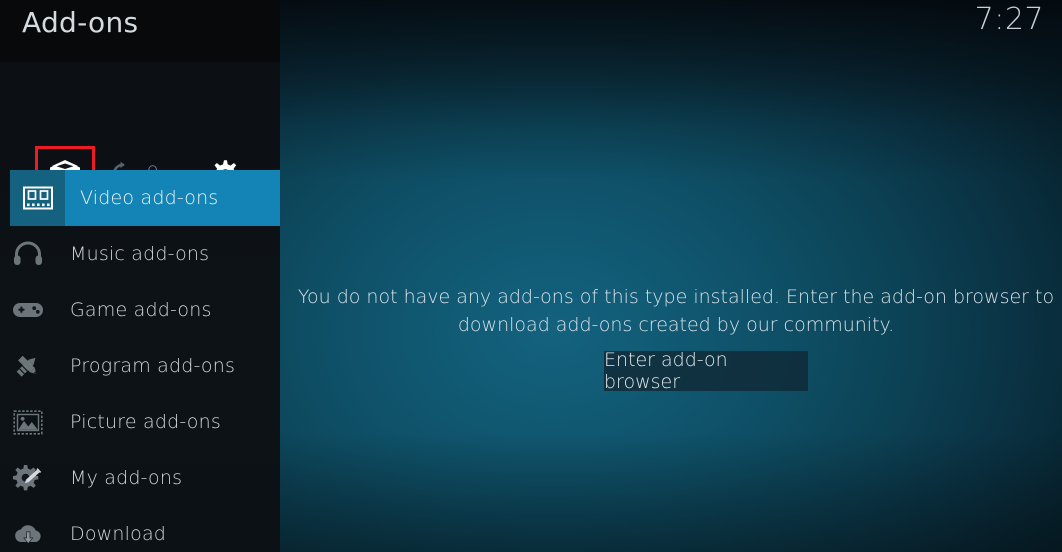 The width and height of the screenshot is (1062, 552). I want to click on sidebar-item-game-addons: Game add-ons, so click(140, 310).